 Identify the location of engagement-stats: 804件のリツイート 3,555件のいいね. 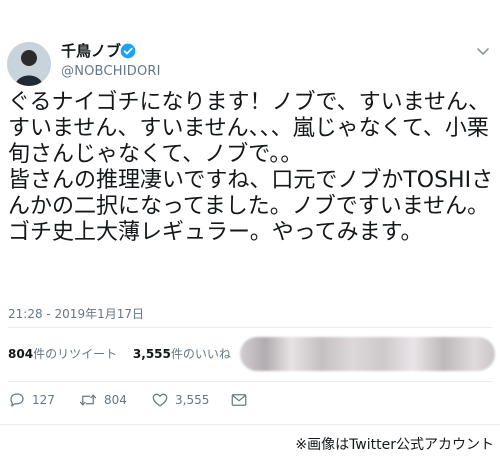
(125, 353).